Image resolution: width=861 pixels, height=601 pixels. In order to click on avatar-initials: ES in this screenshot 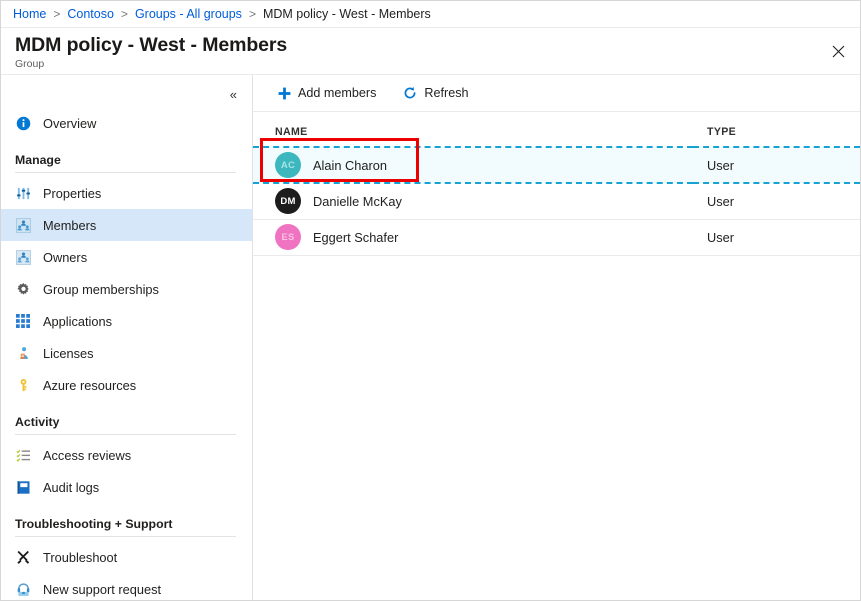, I will do `click(288, 237)`.